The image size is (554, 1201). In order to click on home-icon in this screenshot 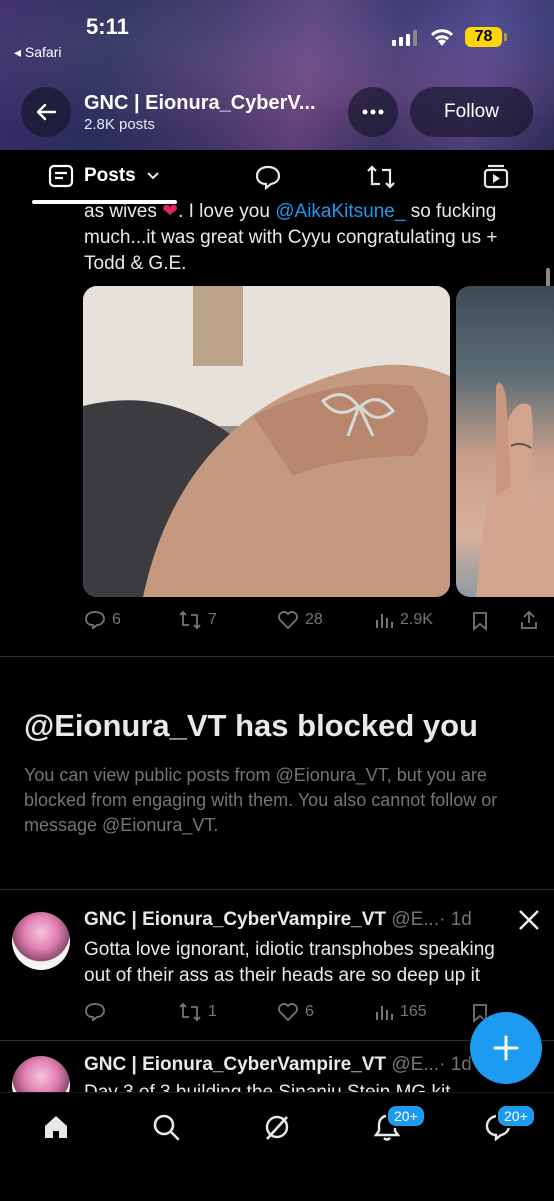, I will do `click(56, 1127)`.